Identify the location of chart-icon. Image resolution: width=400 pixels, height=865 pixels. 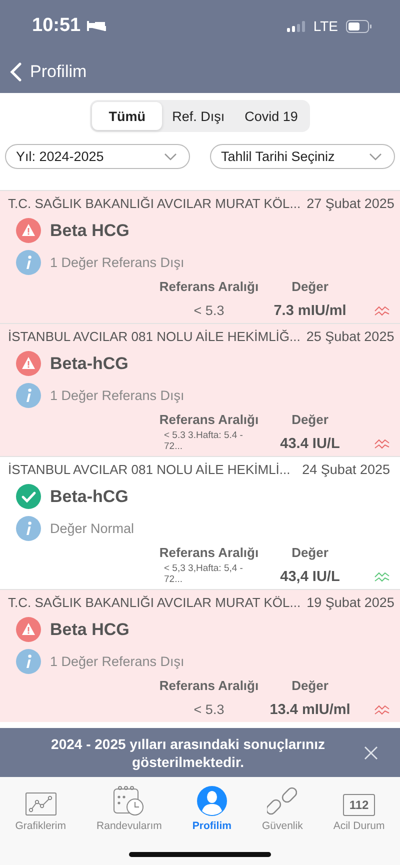
(40, 804).